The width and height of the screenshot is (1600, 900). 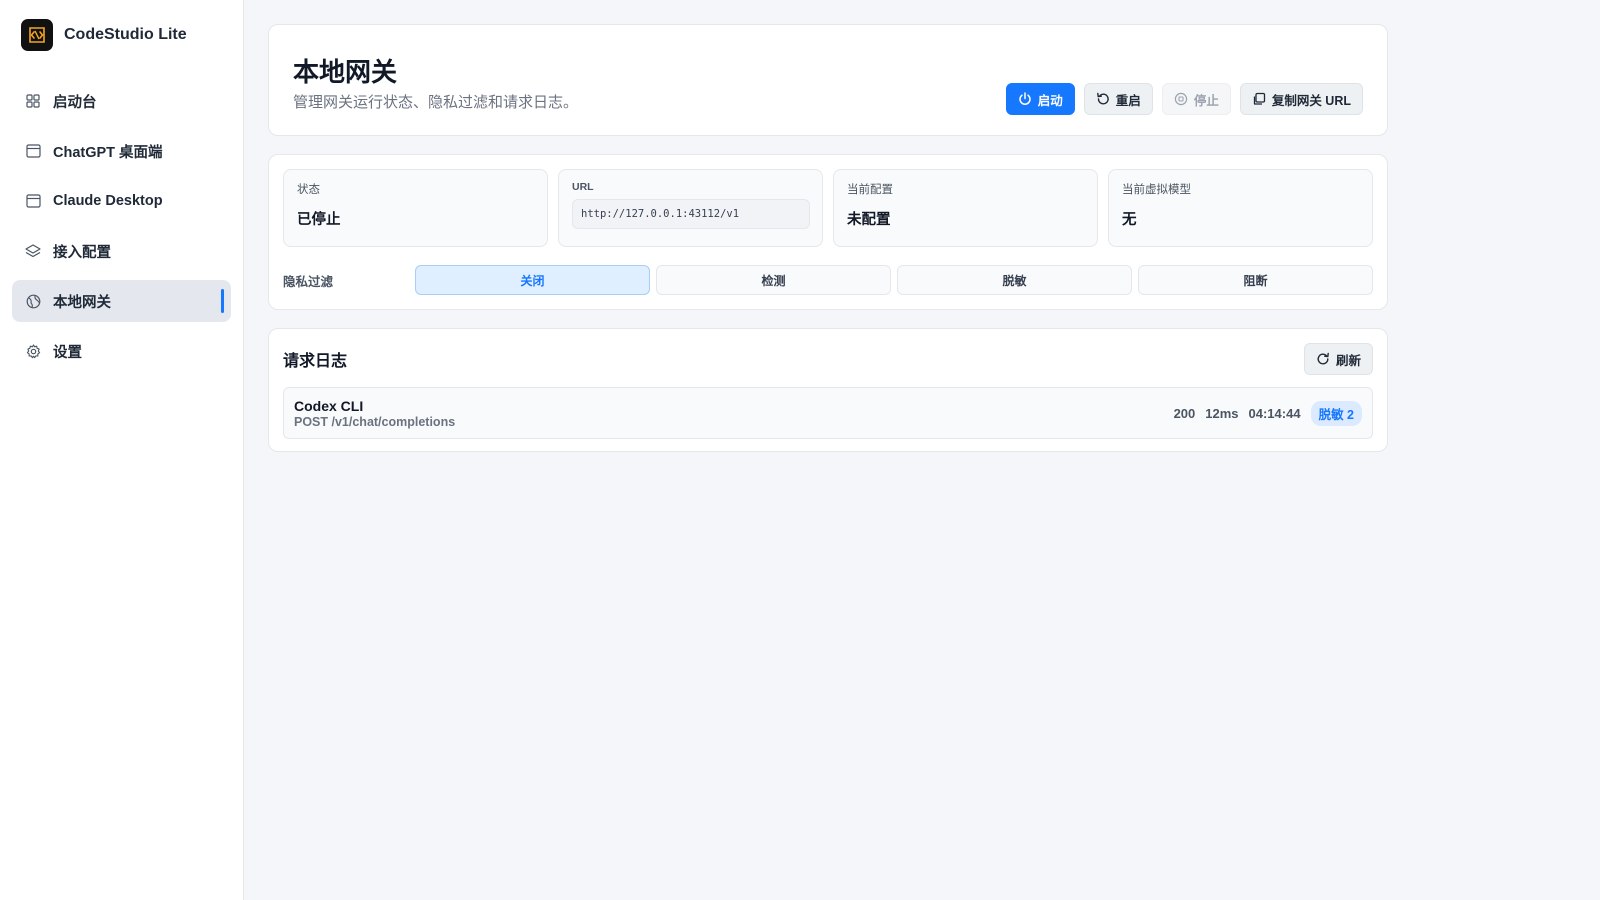 I want to click on stop-button: 停止, so click(x=1196, y=99).